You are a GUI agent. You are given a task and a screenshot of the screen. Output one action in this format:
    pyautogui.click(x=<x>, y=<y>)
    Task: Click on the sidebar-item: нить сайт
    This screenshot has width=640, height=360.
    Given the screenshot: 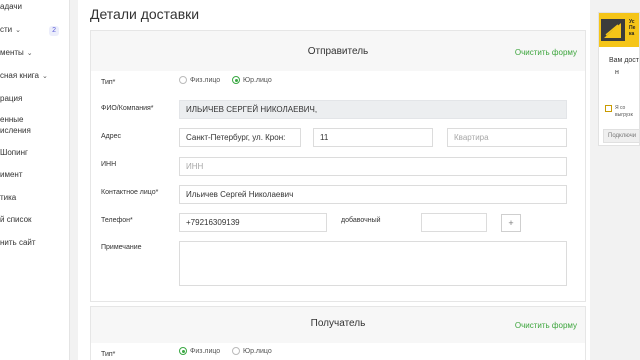 What is the action you would take?
    pyautogui.click(x=18, y=242)
    